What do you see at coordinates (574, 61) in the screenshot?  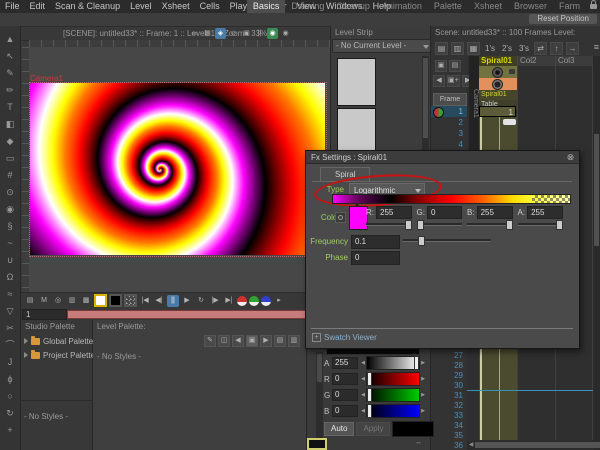 I see `column-header-col3: Col3` at bounding box center [574, 61].